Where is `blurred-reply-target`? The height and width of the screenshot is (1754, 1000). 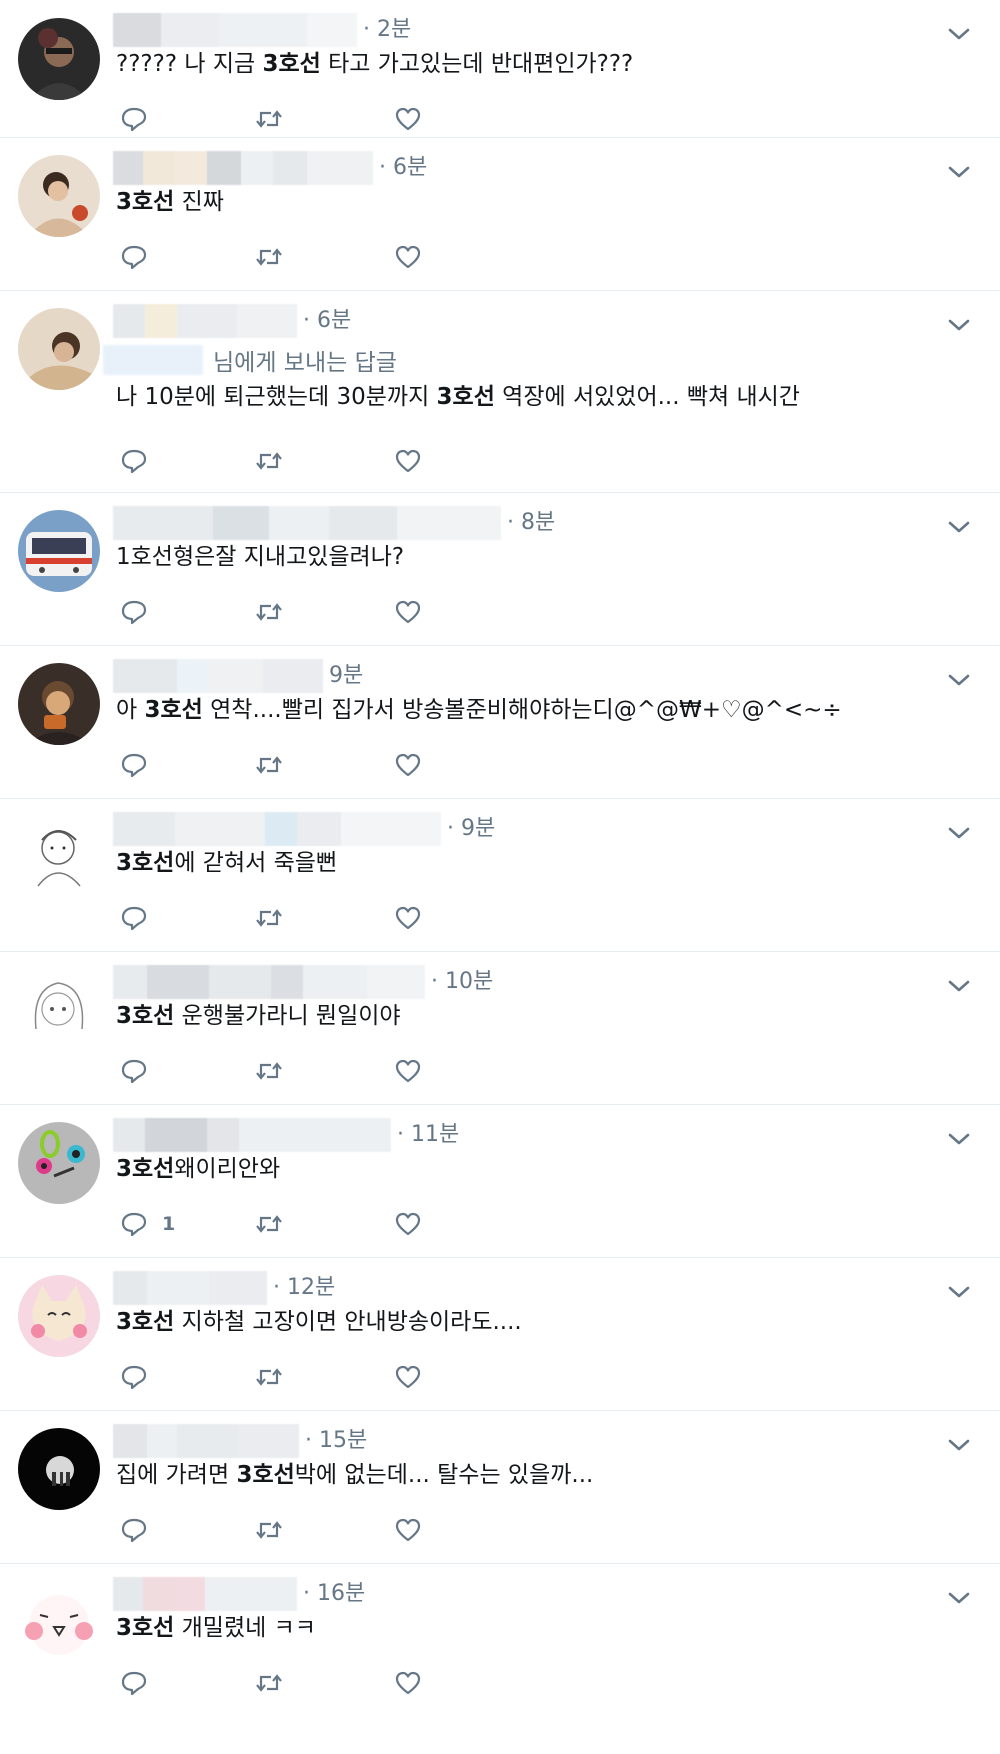 blurred-reply-target is located at coordinates (153, 360).